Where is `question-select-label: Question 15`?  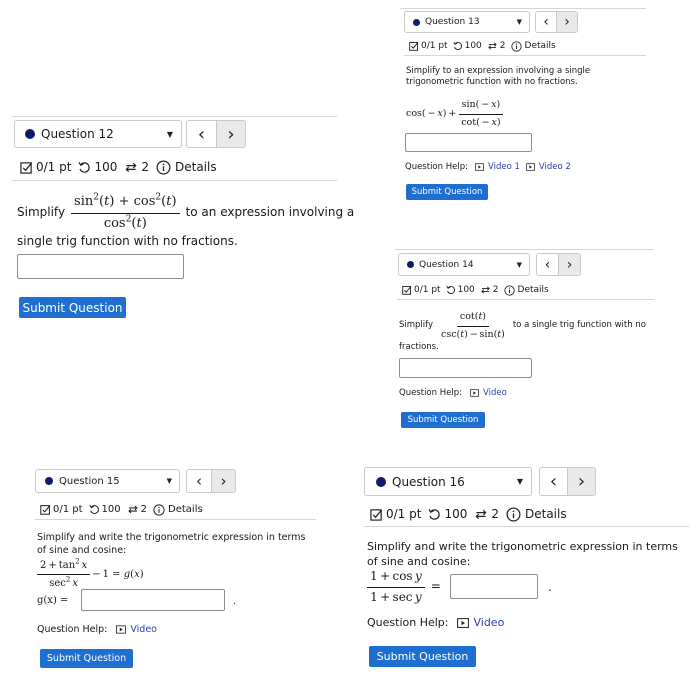 question-select-label: Question 15 is located at coordinates (89, 481).